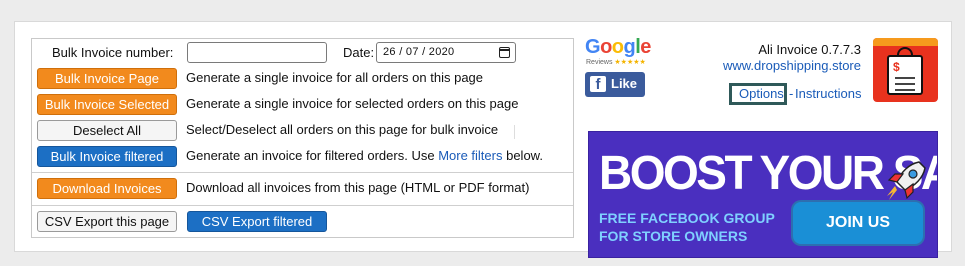 The width and height of the screenshot is (965, 266). I want to click on bulk-invoice-filtered-button: Bulk Invoice filtered, so click(107, 156).